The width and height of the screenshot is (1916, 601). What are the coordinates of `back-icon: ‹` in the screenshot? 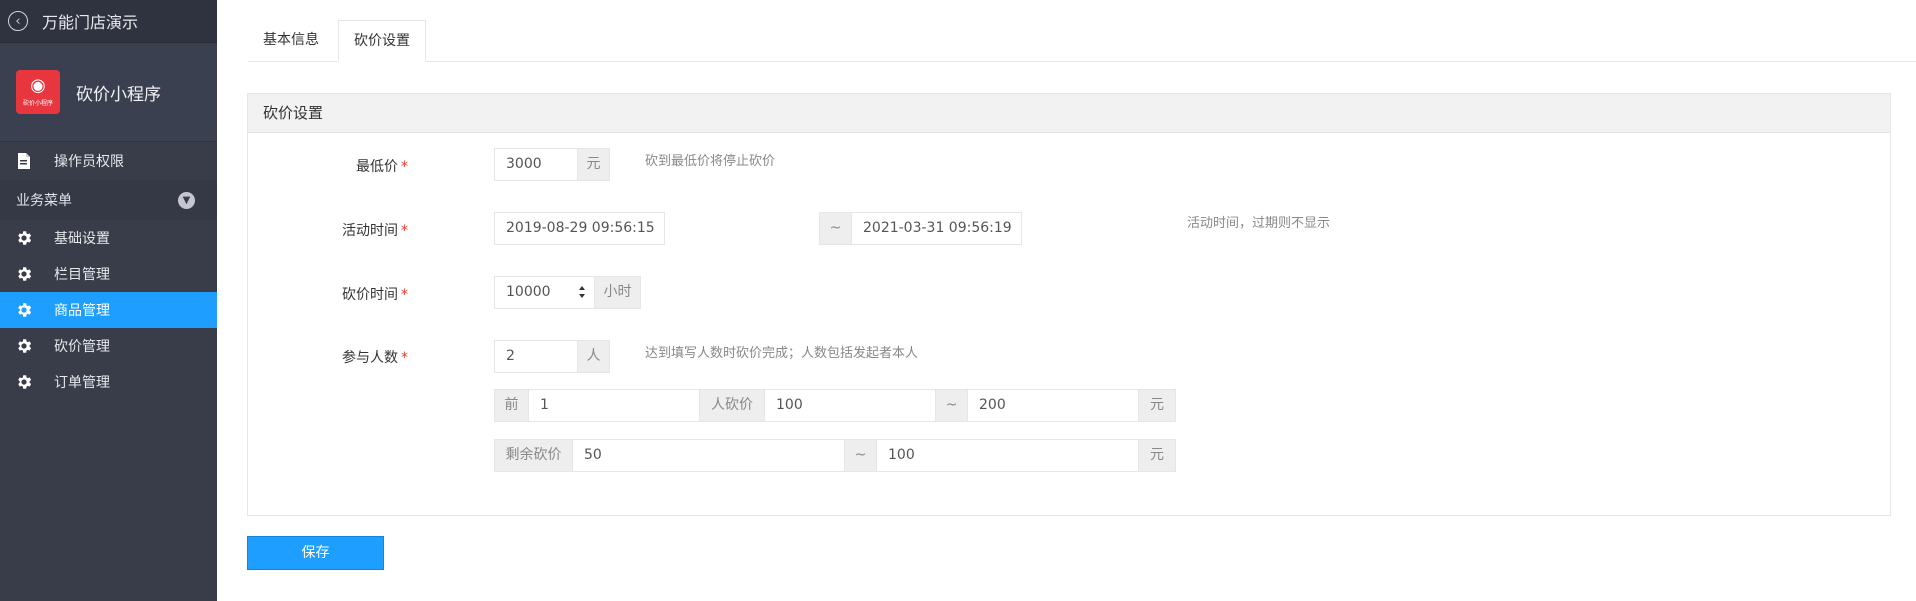 It's located at (18, 21).